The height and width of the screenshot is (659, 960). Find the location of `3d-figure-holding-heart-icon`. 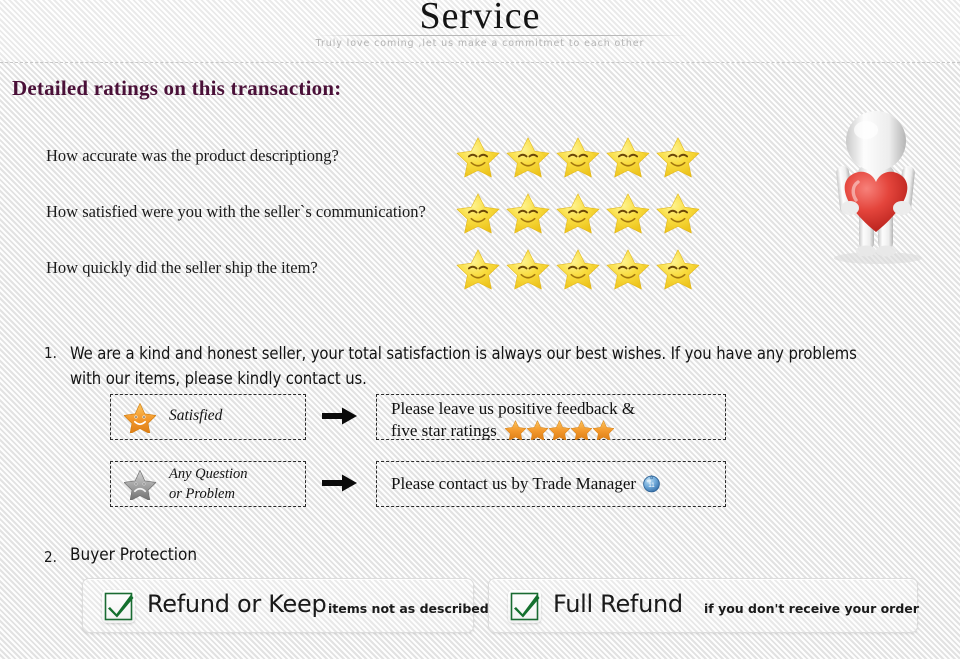

3d-figure-holding-heart-icon is located at coordinates (876, 182).